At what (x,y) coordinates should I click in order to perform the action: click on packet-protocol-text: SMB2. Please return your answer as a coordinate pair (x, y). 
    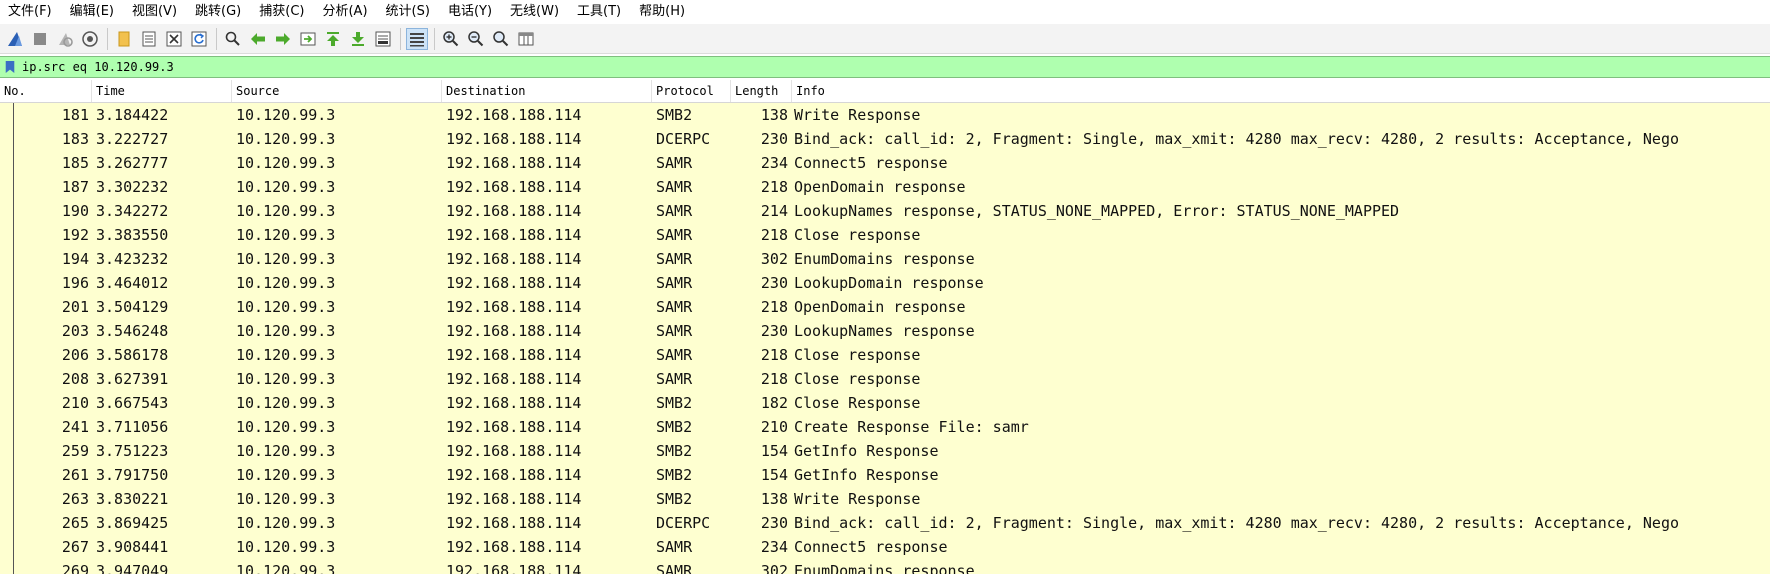
    Looking at the image, I should click on (674, 427).